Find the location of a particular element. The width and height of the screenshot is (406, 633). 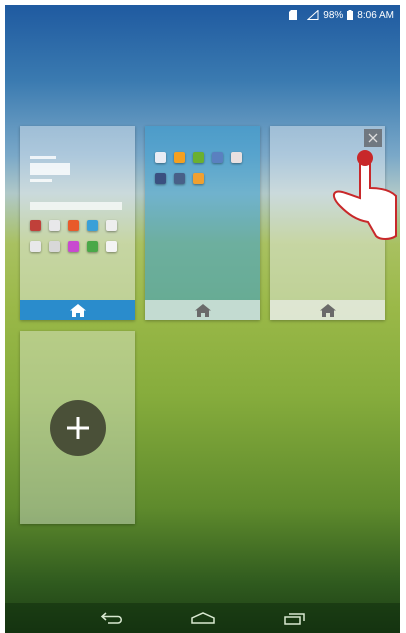

close-icon is located at coordinates (373, 138).